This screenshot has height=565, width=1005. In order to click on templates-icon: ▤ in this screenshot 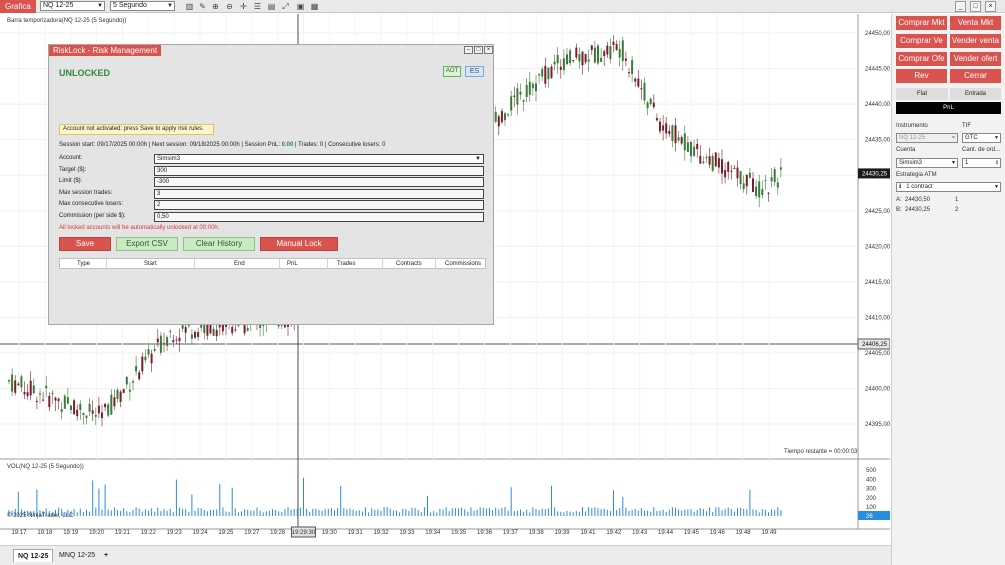, I will do `click(271, 6)`.